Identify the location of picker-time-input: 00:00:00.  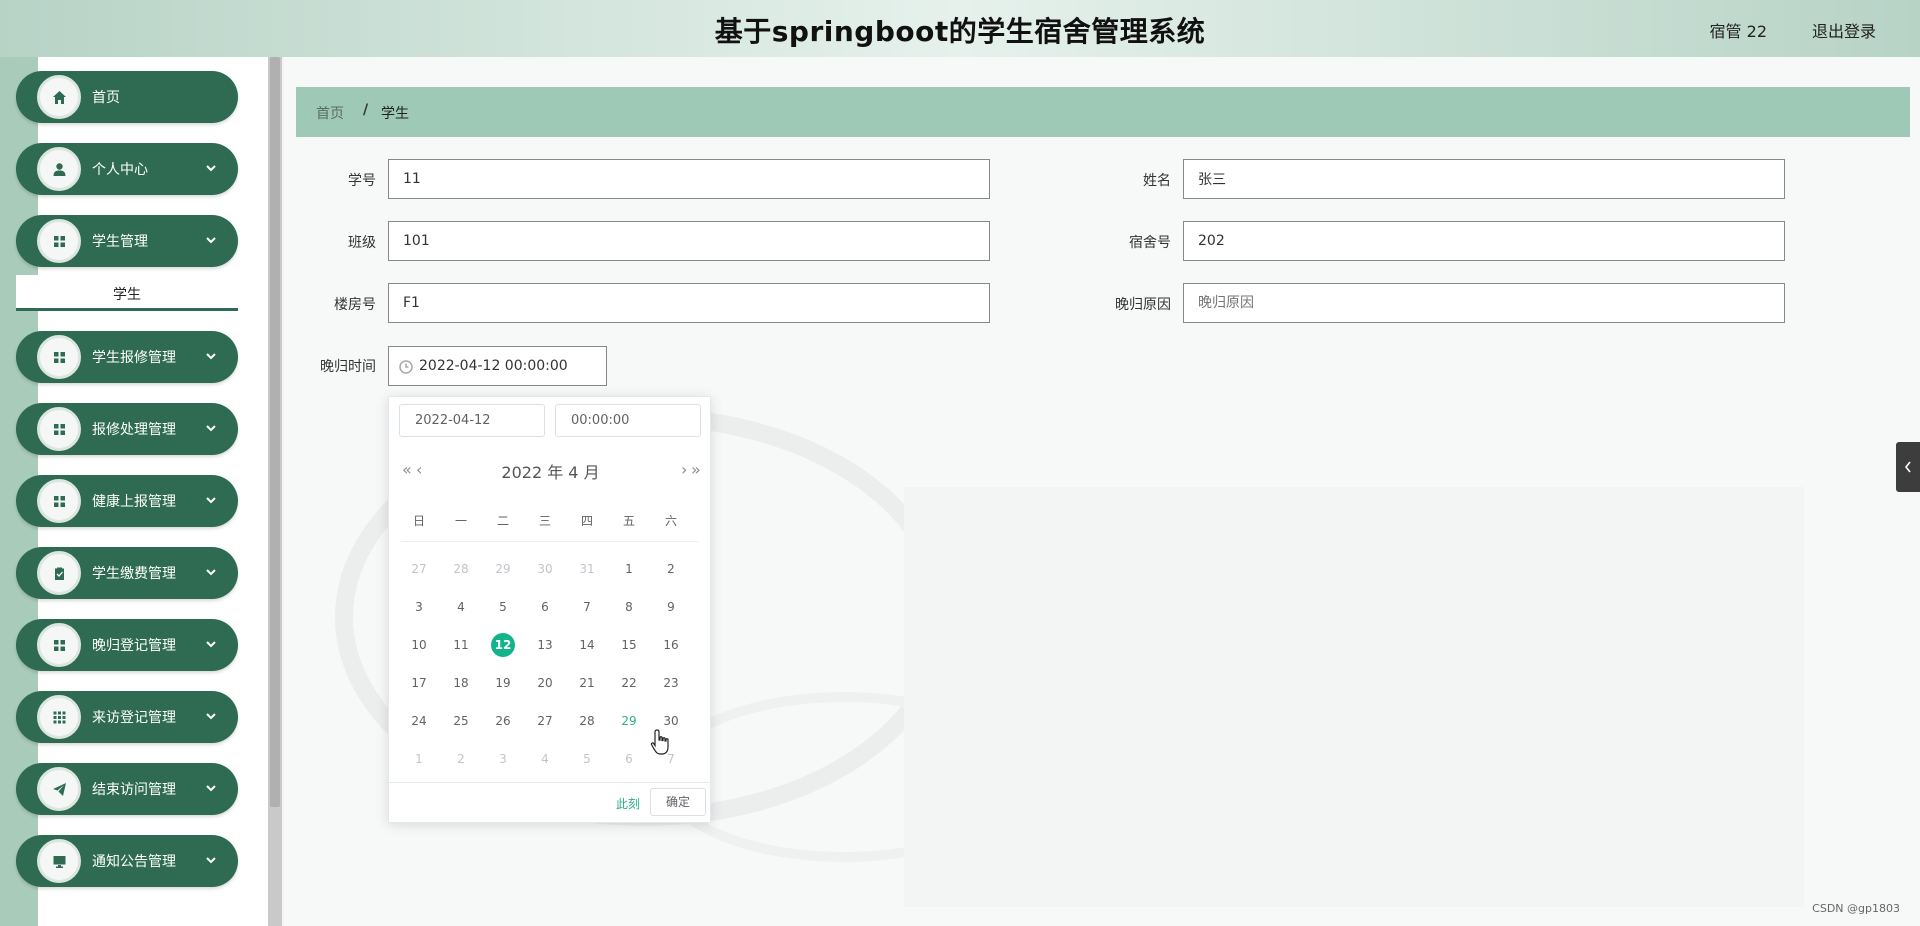
(628, 420).